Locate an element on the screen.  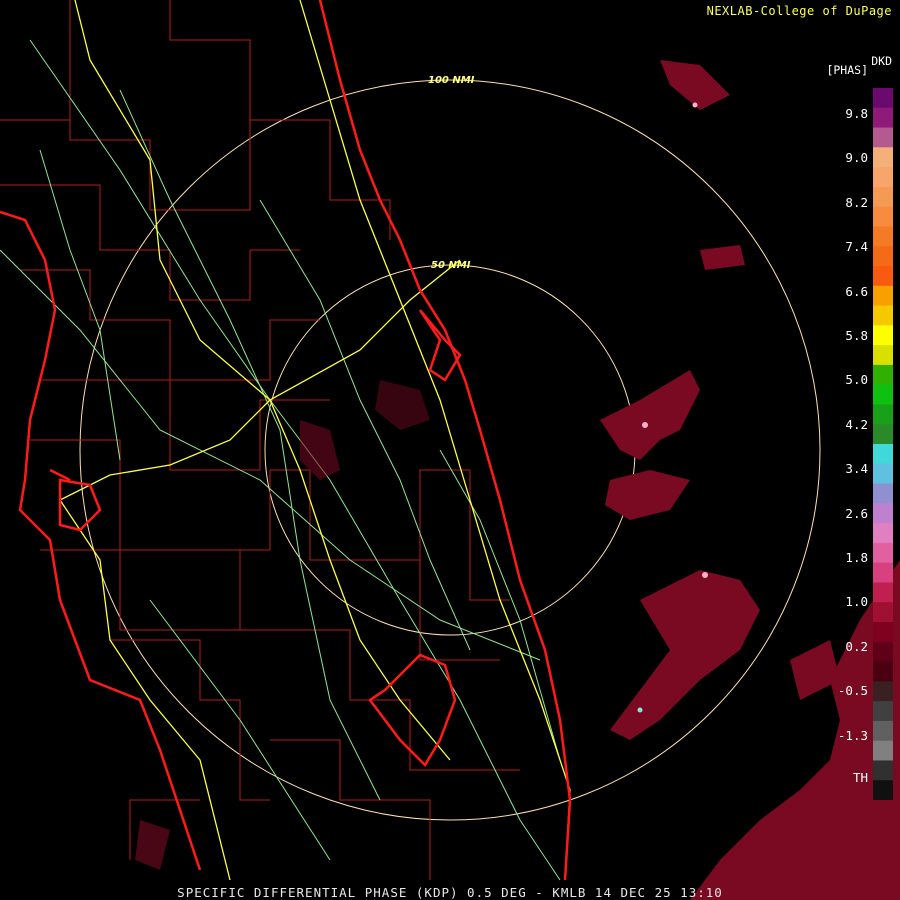
legend-label: 1.0 is located at coordinates (856, 602).